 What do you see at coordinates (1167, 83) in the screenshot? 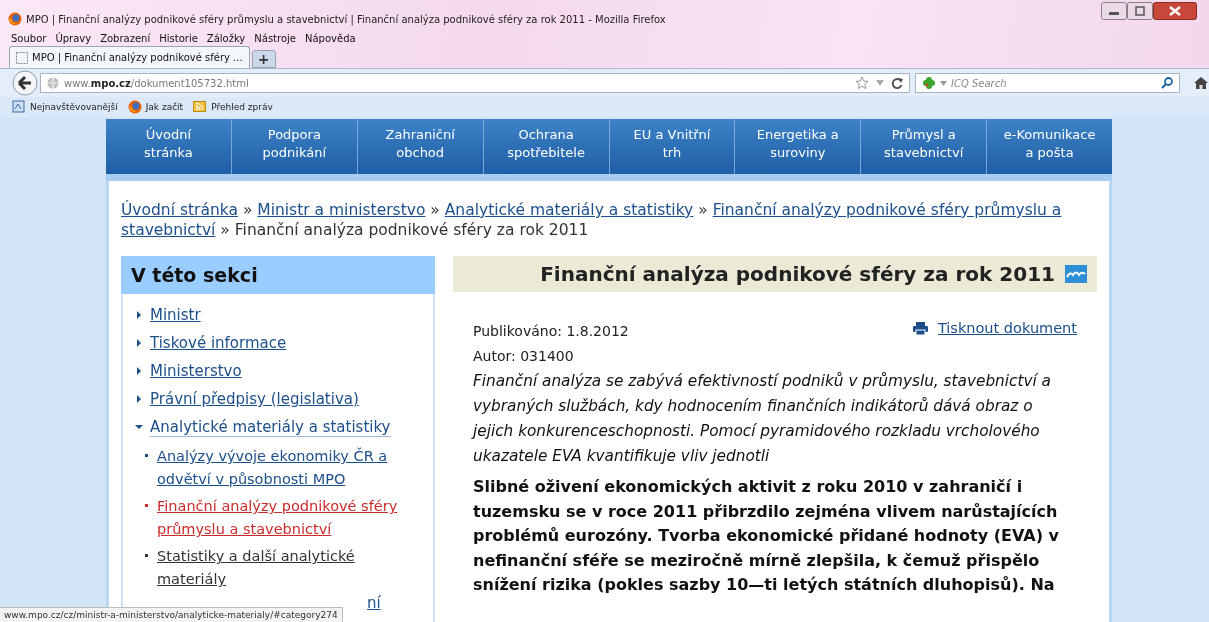
I see `search-icon` at bounding box center [1167, 83].